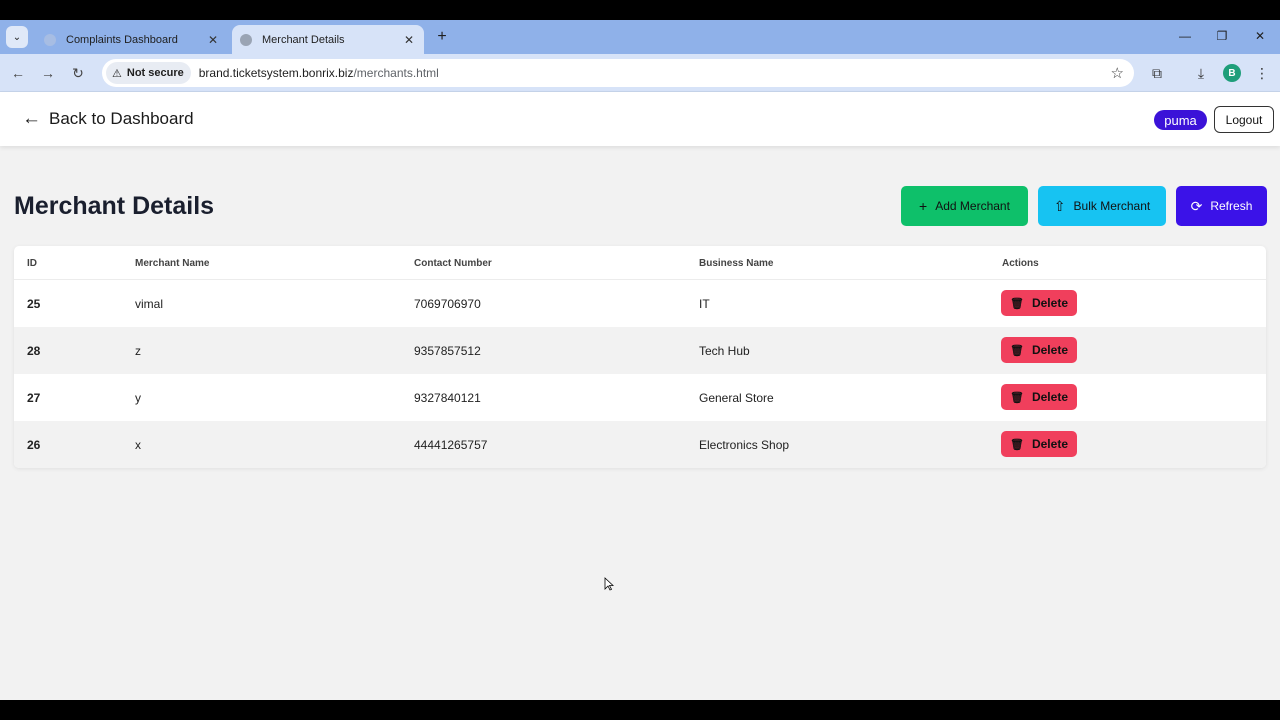 The width and height of the screenshot is (1280, 720). I want to click on reload-icon: ↻, so click(78, 72).